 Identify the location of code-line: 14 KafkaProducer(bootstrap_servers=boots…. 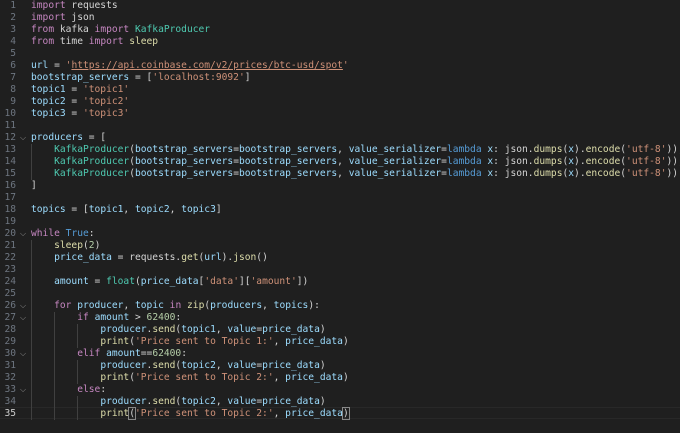
(340, 162).